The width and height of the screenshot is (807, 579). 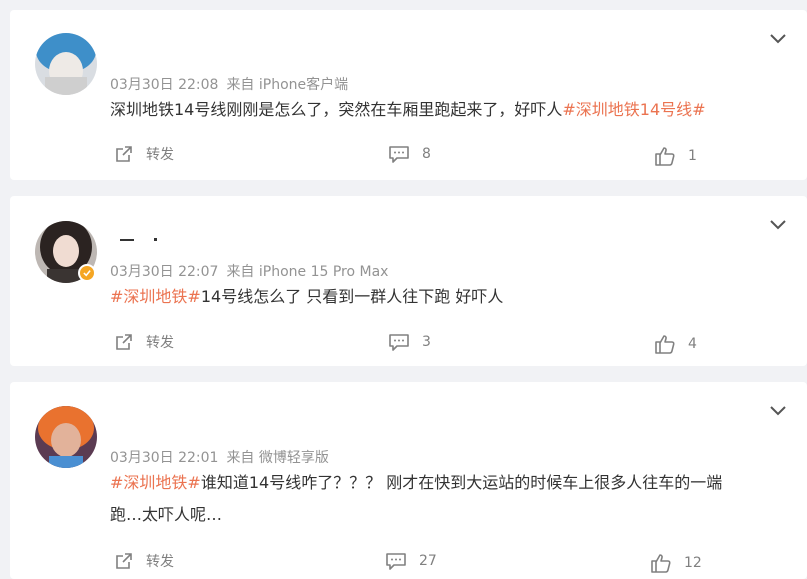 I want to click on comment-button: 3, so click(x=409, y=342).